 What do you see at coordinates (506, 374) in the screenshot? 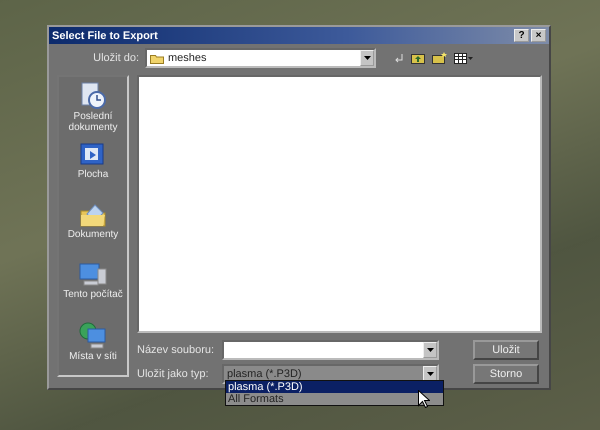
I see `cancel-button: Storno` at bounding box center [506, 374].